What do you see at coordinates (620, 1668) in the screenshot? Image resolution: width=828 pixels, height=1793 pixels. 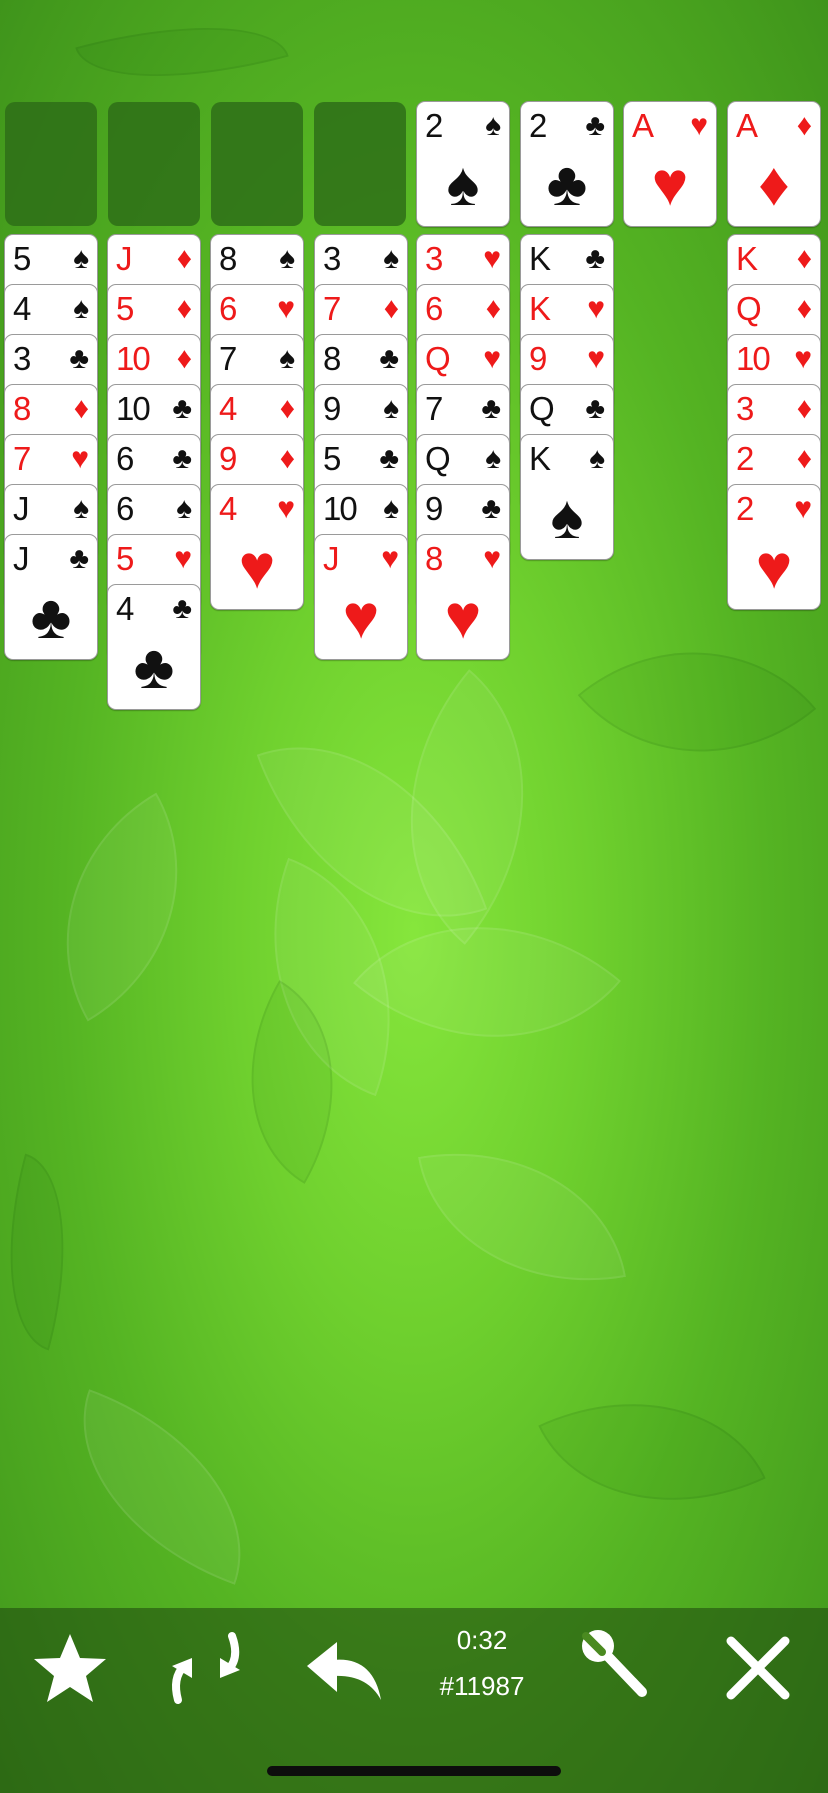 I see `settings-button` at bounding box center [620, 1668].